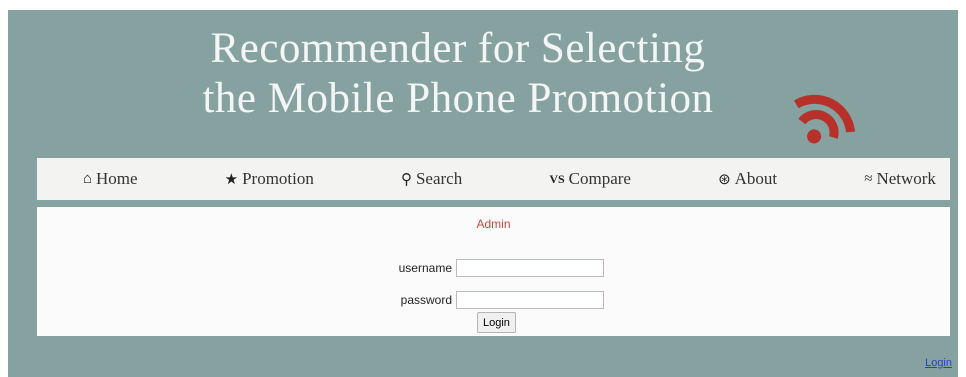 Image resolution: width=966 pixels, height=377 pixels. I want to click on rss-icon: ≈, so click(868, 178).